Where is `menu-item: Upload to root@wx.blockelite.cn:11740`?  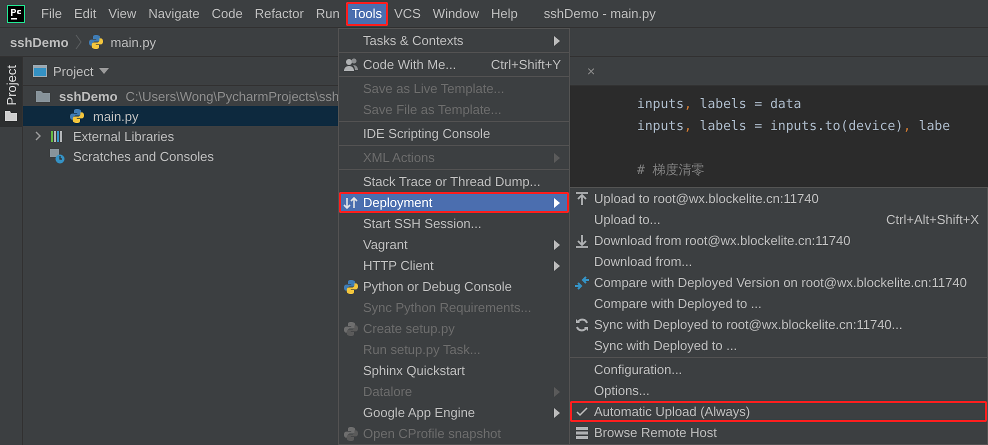
menu-item: Upload to root@wx.blockelite.cn:11740 is located at coordinates (778, 198).